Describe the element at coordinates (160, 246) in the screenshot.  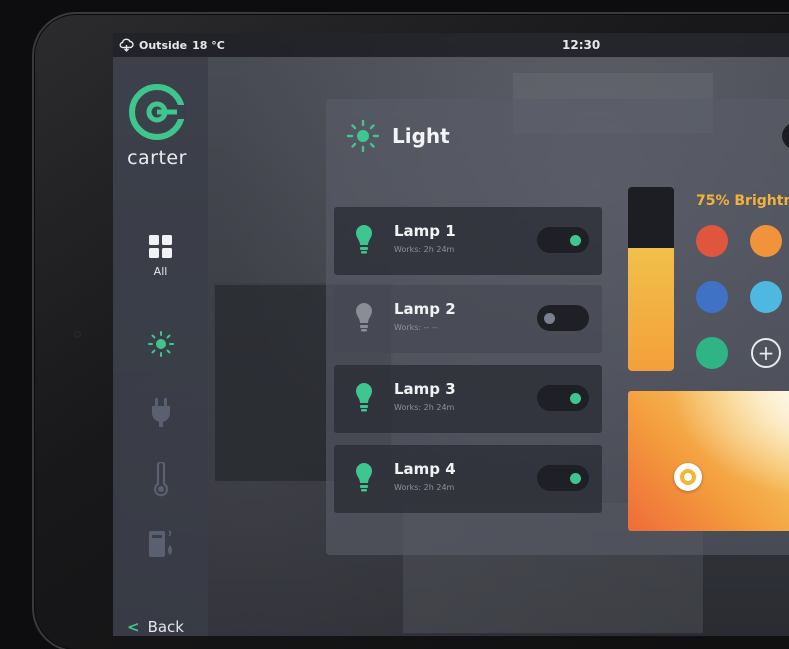
I see `grid-icon` at that location.